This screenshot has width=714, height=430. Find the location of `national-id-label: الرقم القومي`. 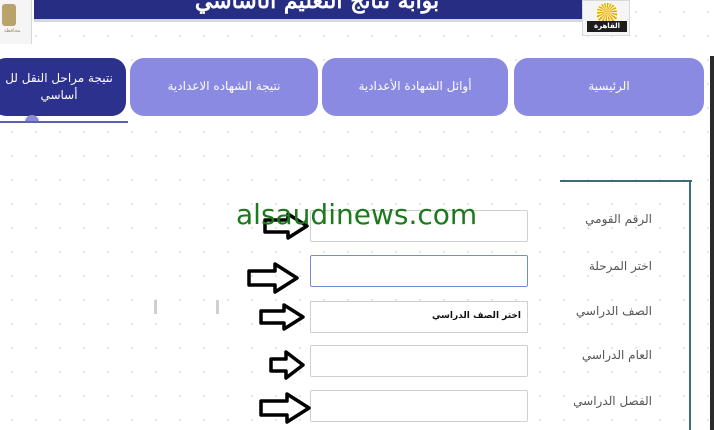

national-id-label: الرقم القومي is located at coordinates (618, 219).